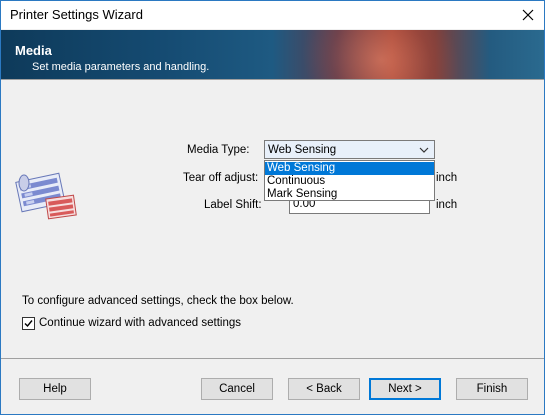 The height and width of the screenshot is (415, 545). Describe the element at coordinates (272, 79) in the screenshot. I see `banner-divider` at that location.